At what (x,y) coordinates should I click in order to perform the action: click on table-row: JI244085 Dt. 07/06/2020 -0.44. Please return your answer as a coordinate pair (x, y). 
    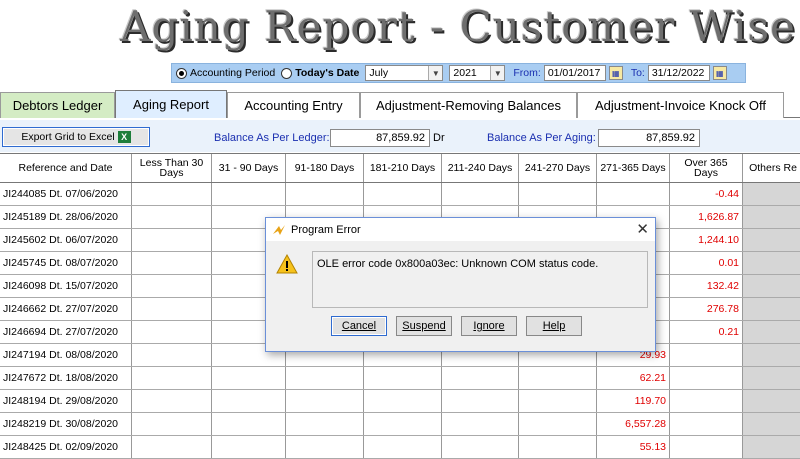
    Looking at the image, I should click on (400, 194).